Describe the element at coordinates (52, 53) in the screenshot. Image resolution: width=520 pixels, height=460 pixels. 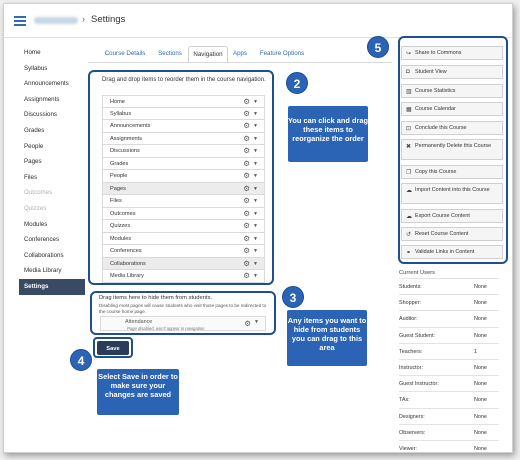
I see `course-nav-item: Home` at that location.